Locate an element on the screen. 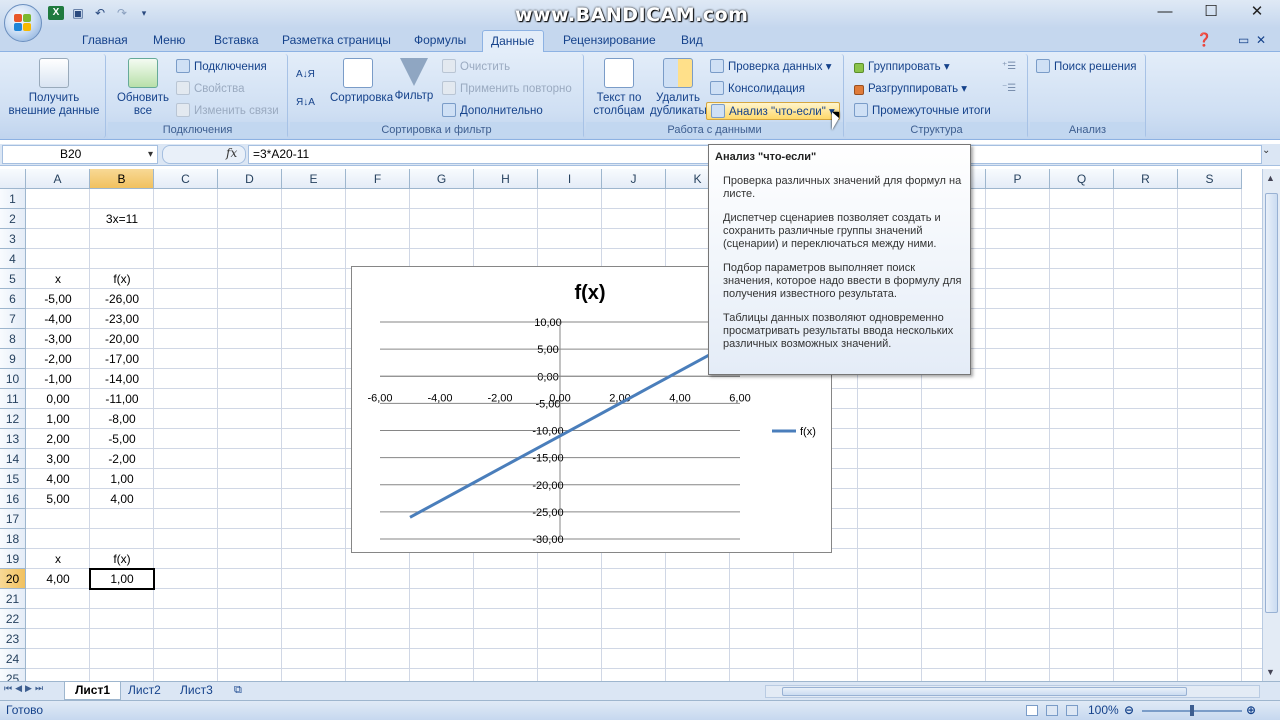 Image resolution: width=1280 pixels, height=720 pixels. edit-links-button: Изменить связи is located at coordinates (227, 111).